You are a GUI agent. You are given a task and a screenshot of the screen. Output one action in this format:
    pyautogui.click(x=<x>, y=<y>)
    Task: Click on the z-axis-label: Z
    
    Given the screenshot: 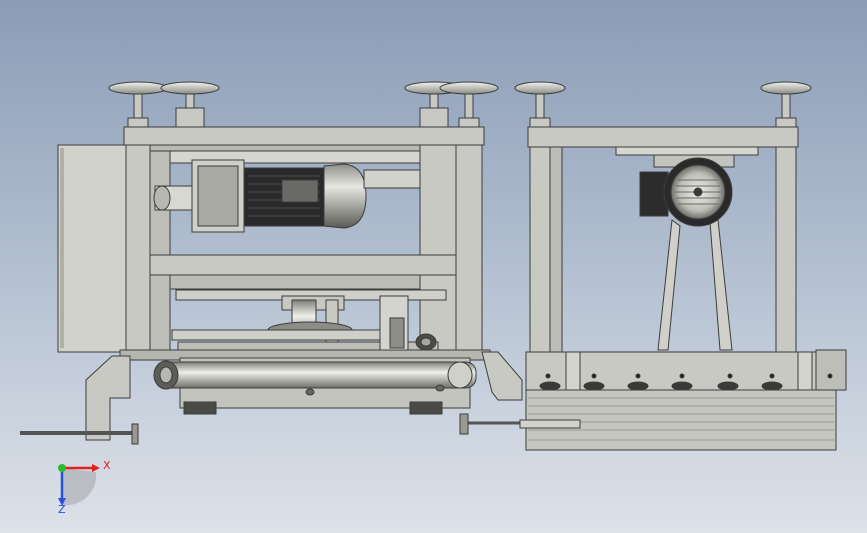 What is the action you would take?
    pyautogui.click(x=62, y=509)
    